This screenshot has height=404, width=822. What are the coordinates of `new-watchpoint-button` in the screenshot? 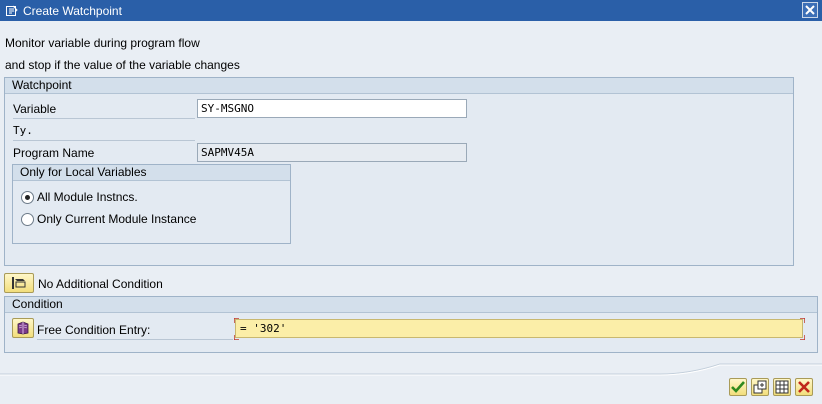 It's located at (760, 387).